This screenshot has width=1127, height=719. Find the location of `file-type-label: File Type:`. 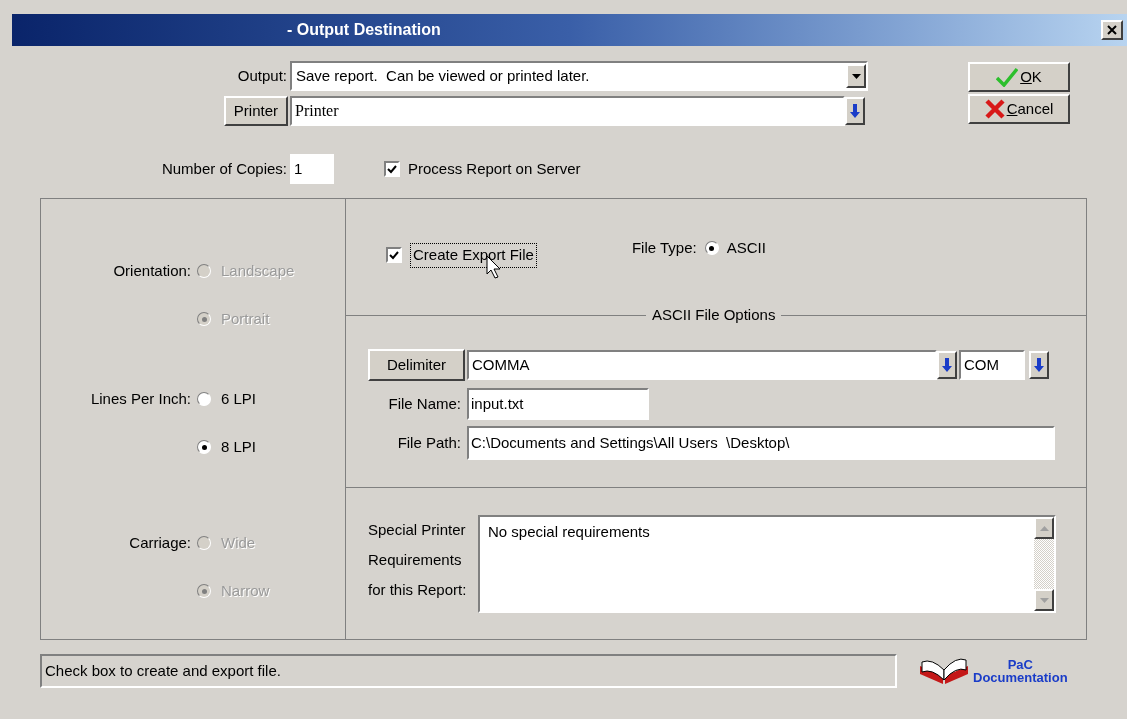

file-type-label: File Type: is located at coordinates (664, 248).